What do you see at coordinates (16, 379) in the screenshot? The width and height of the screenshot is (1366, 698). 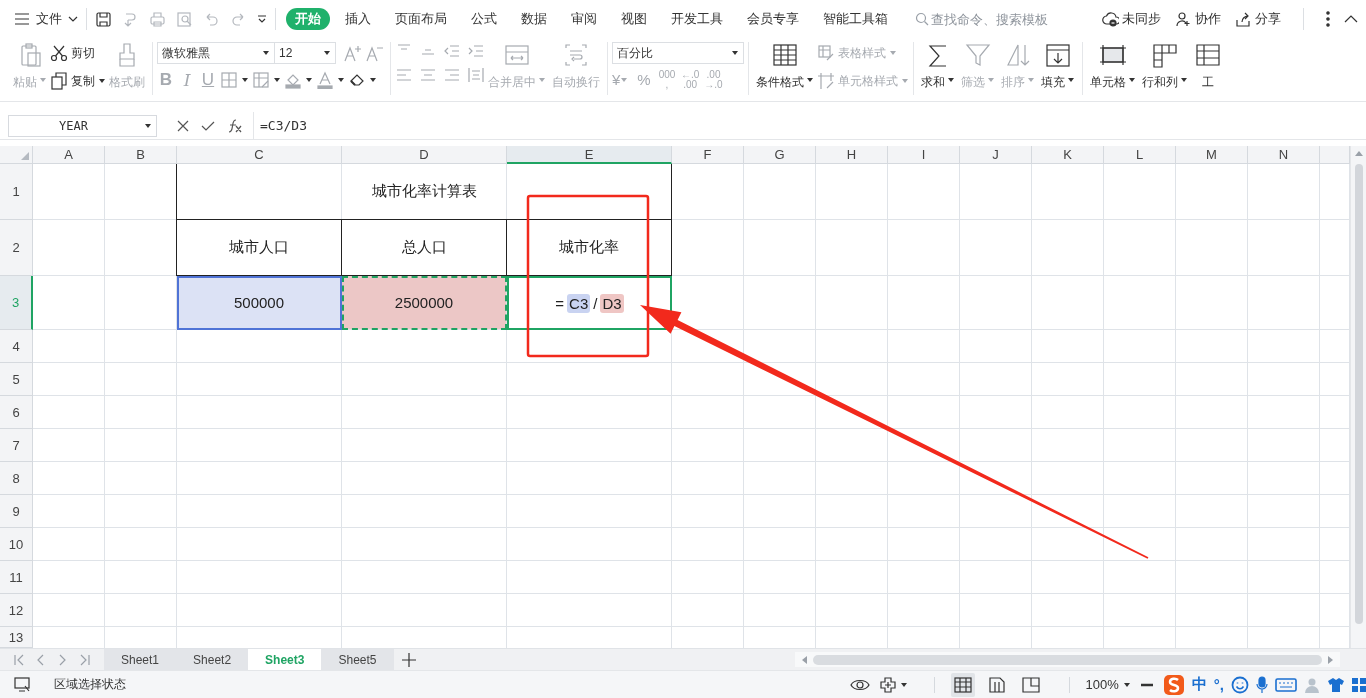 I see `row-header: 5` at bounding box center [16, 379].